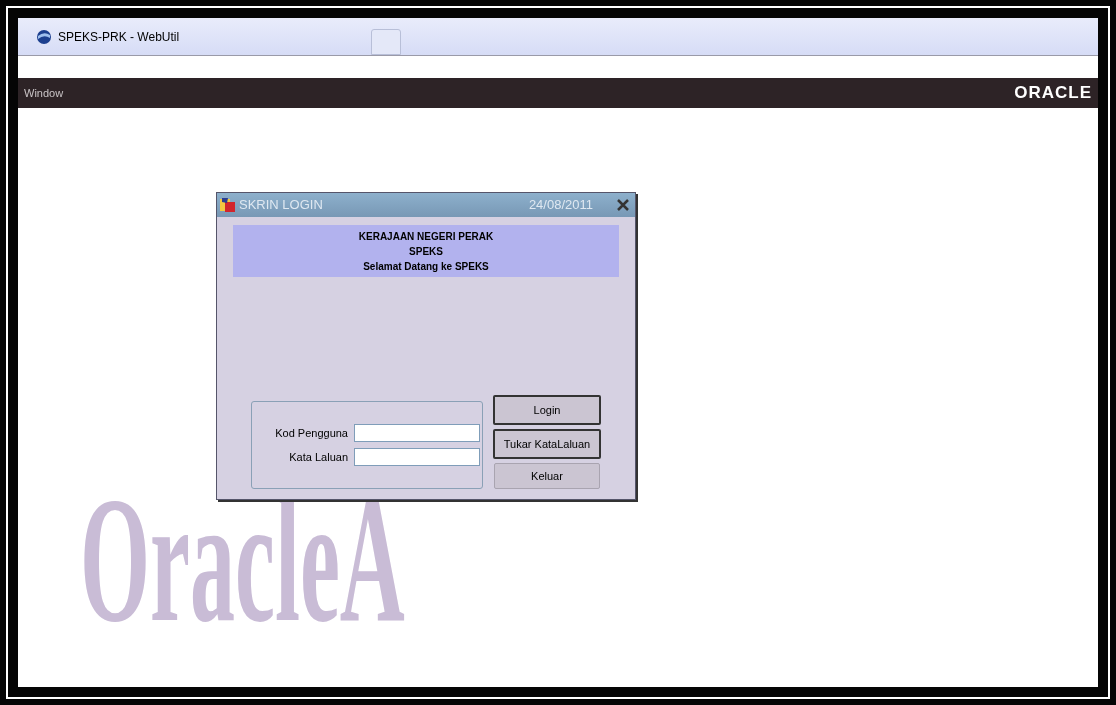 This screenshot has height=705, width=1116. Describe the element at coordinates (318, 457) in the screenshot. I see `field-label: Kata Laluan` at that location.